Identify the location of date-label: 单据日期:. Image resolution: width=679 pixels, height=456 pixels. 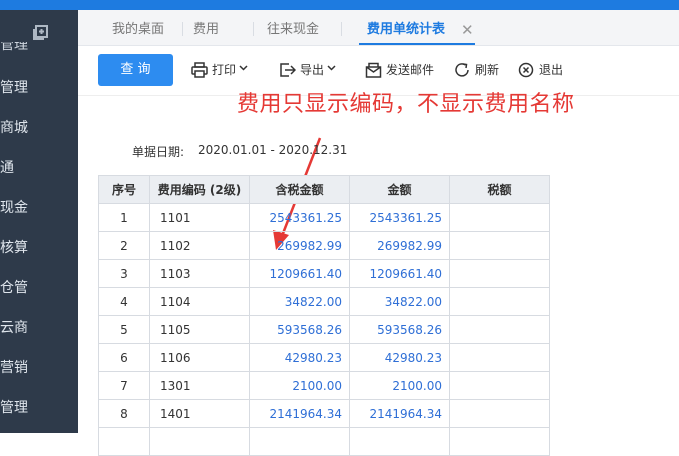
(158, 152).